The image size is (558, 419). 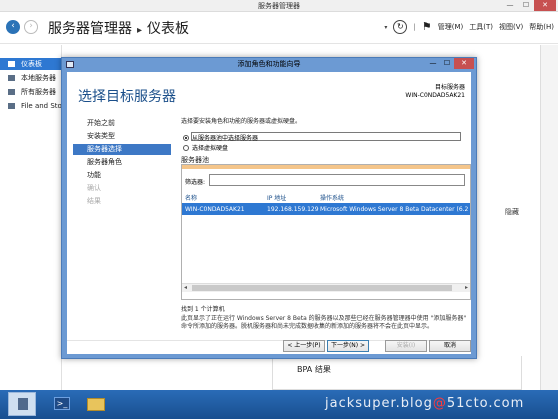 I want to click on destination-server-name: WIN-C0NDAD5AK21, so click(x=435, y=95).